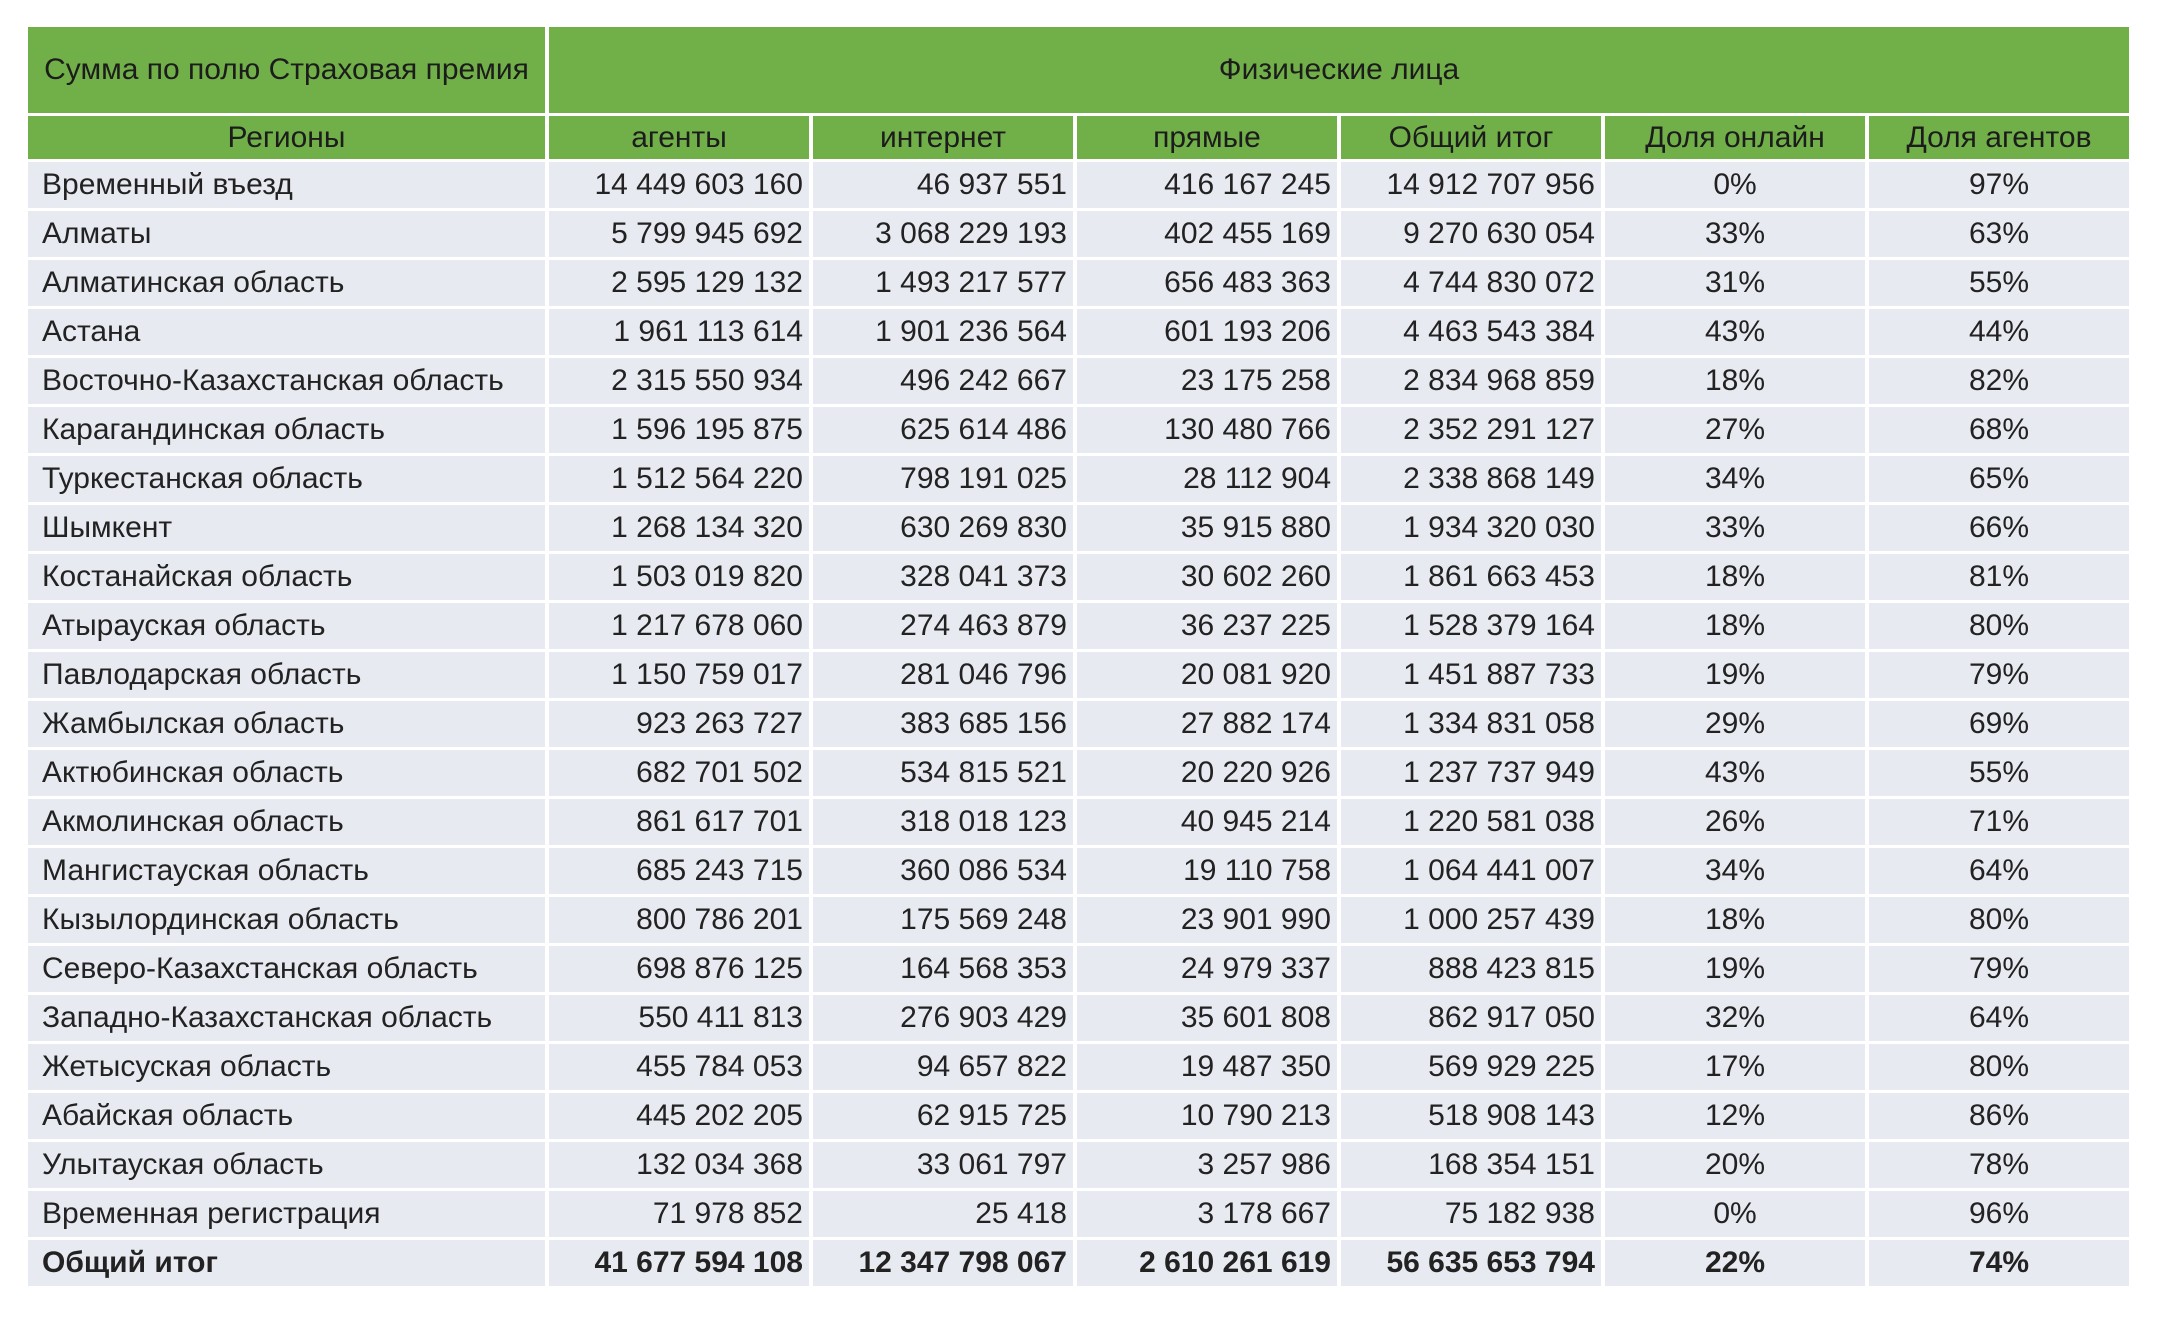 Image resolution: width=2160 pixels, height=1325 pixels. I want to click on cell-internet: 625 614 486, so click(943, 430).